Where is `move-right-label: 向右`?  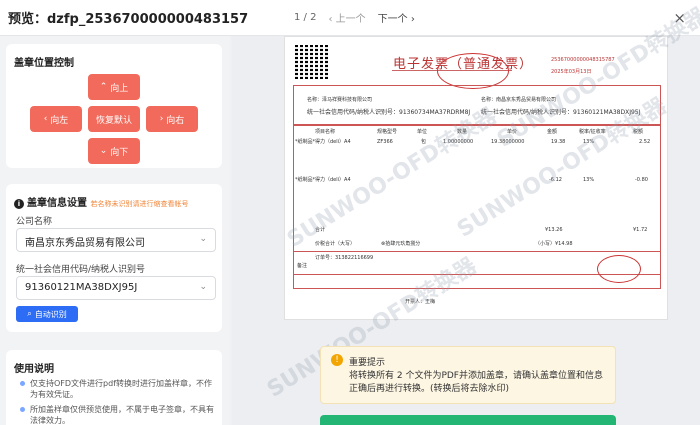
move-right-label: 向右 is located at coordinates (175, 120).